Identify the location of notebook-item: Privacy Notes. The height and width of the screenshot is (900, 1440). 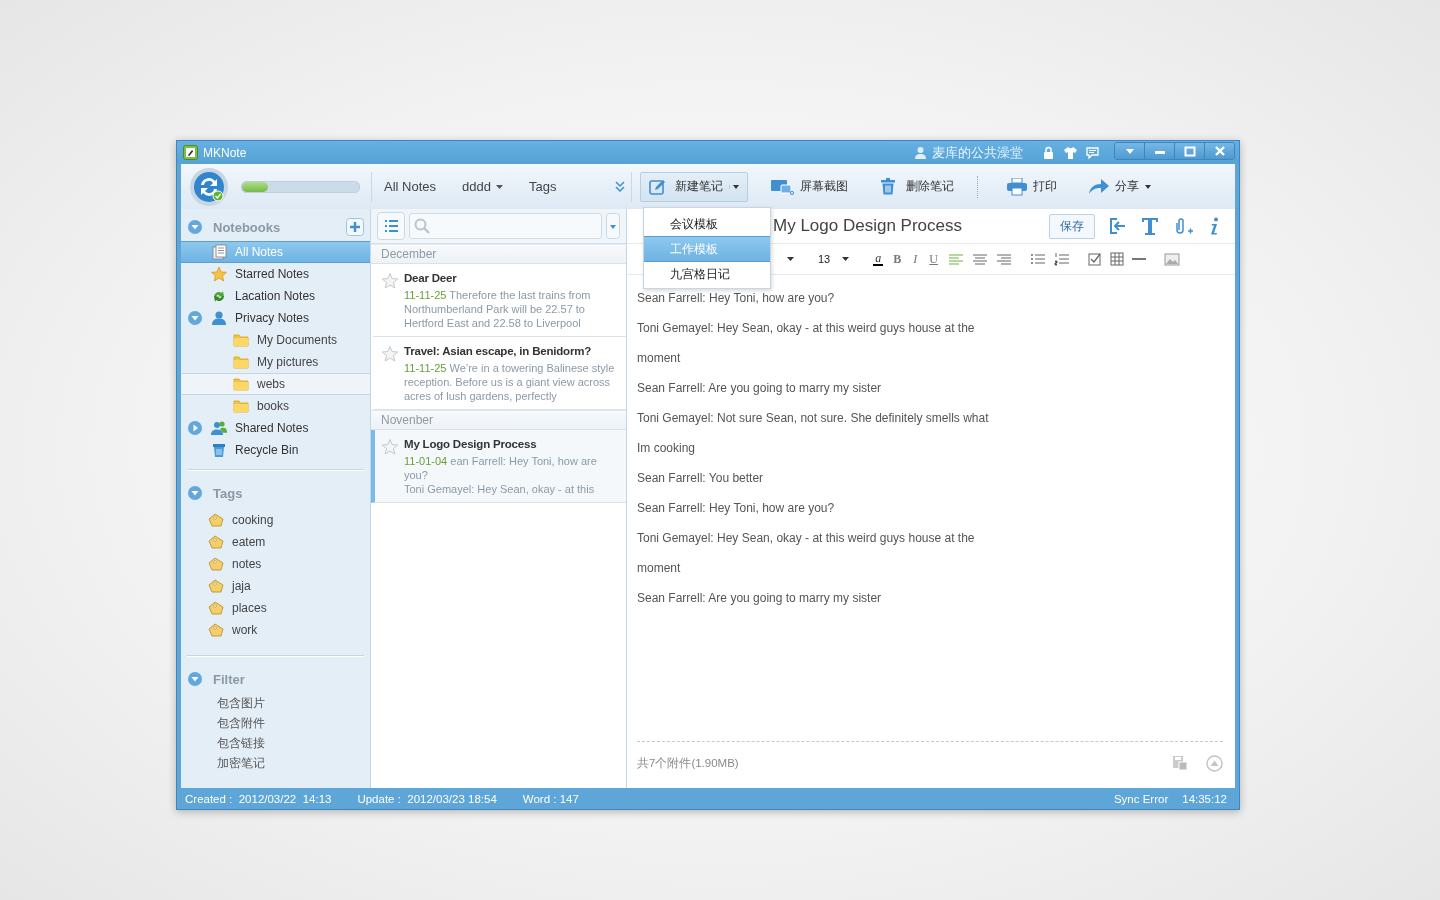
(275, 318).